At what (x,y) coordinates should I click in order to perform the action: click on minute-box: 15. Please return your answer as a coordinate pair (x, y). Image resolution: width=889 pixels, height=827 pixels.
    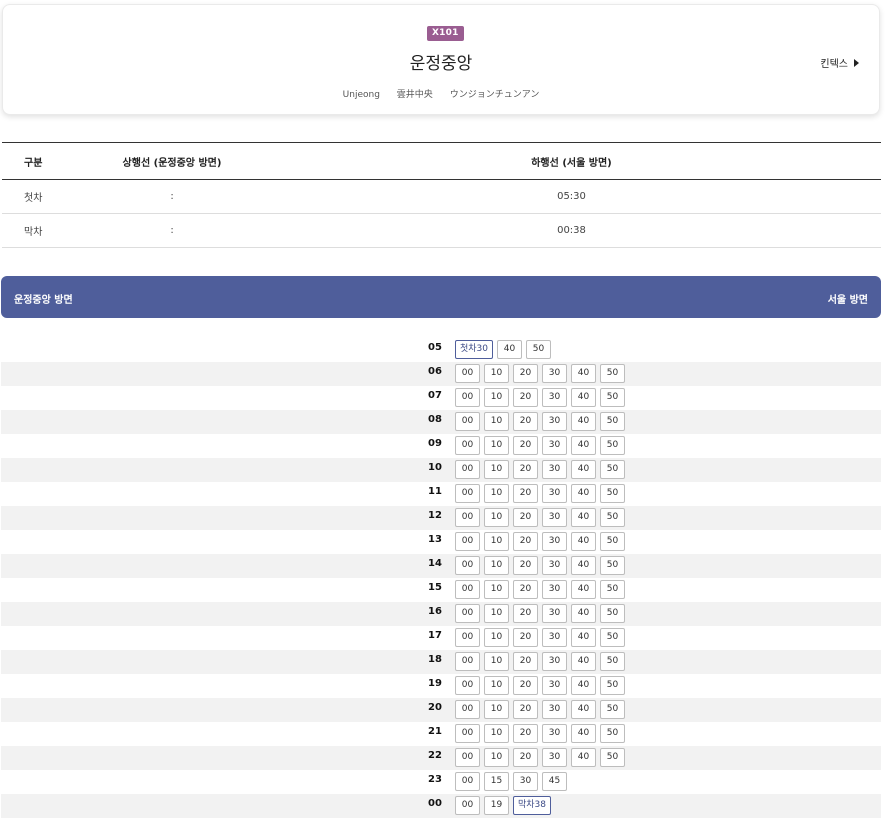
    Looking at the image, I should click on (496, 781).